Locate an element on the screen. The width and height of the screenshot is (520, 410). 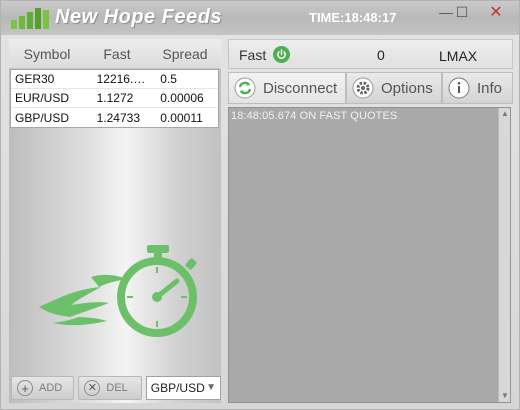
info-icon is located at coordinates (459, 88).